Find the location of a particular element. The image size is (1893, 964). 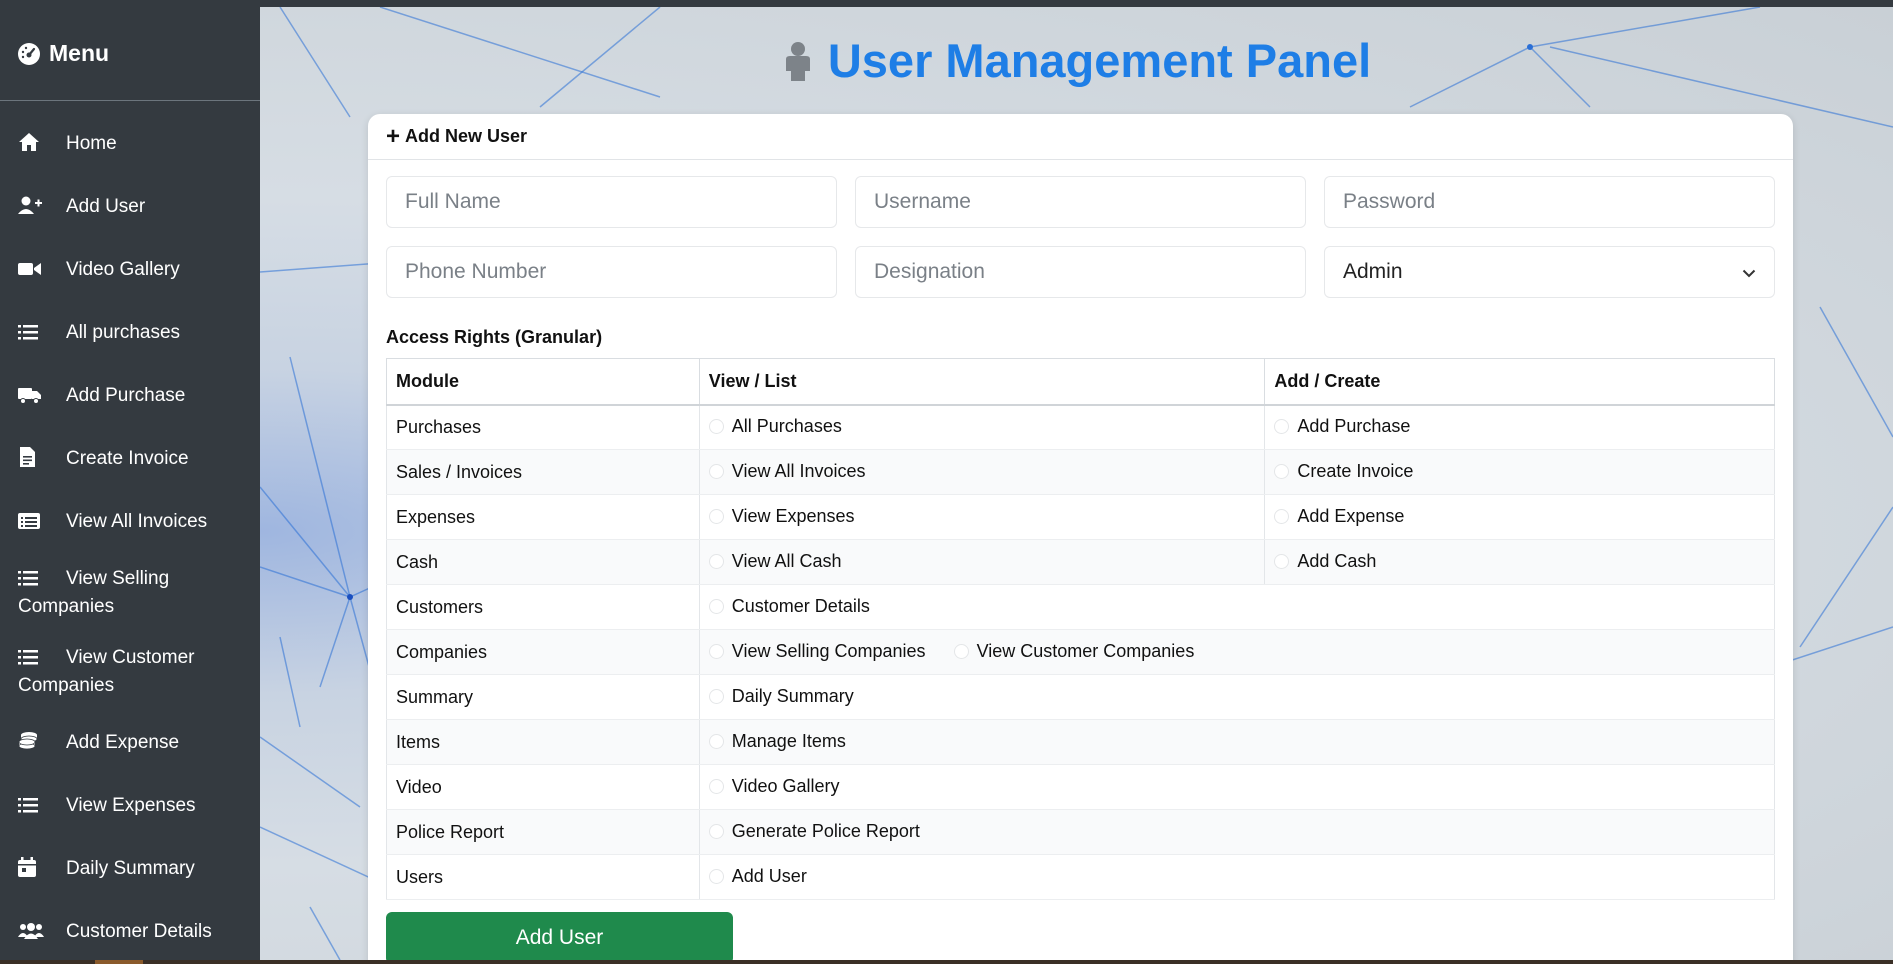

table-row: Video Video Gallery is located at coordinates (1081, 787).